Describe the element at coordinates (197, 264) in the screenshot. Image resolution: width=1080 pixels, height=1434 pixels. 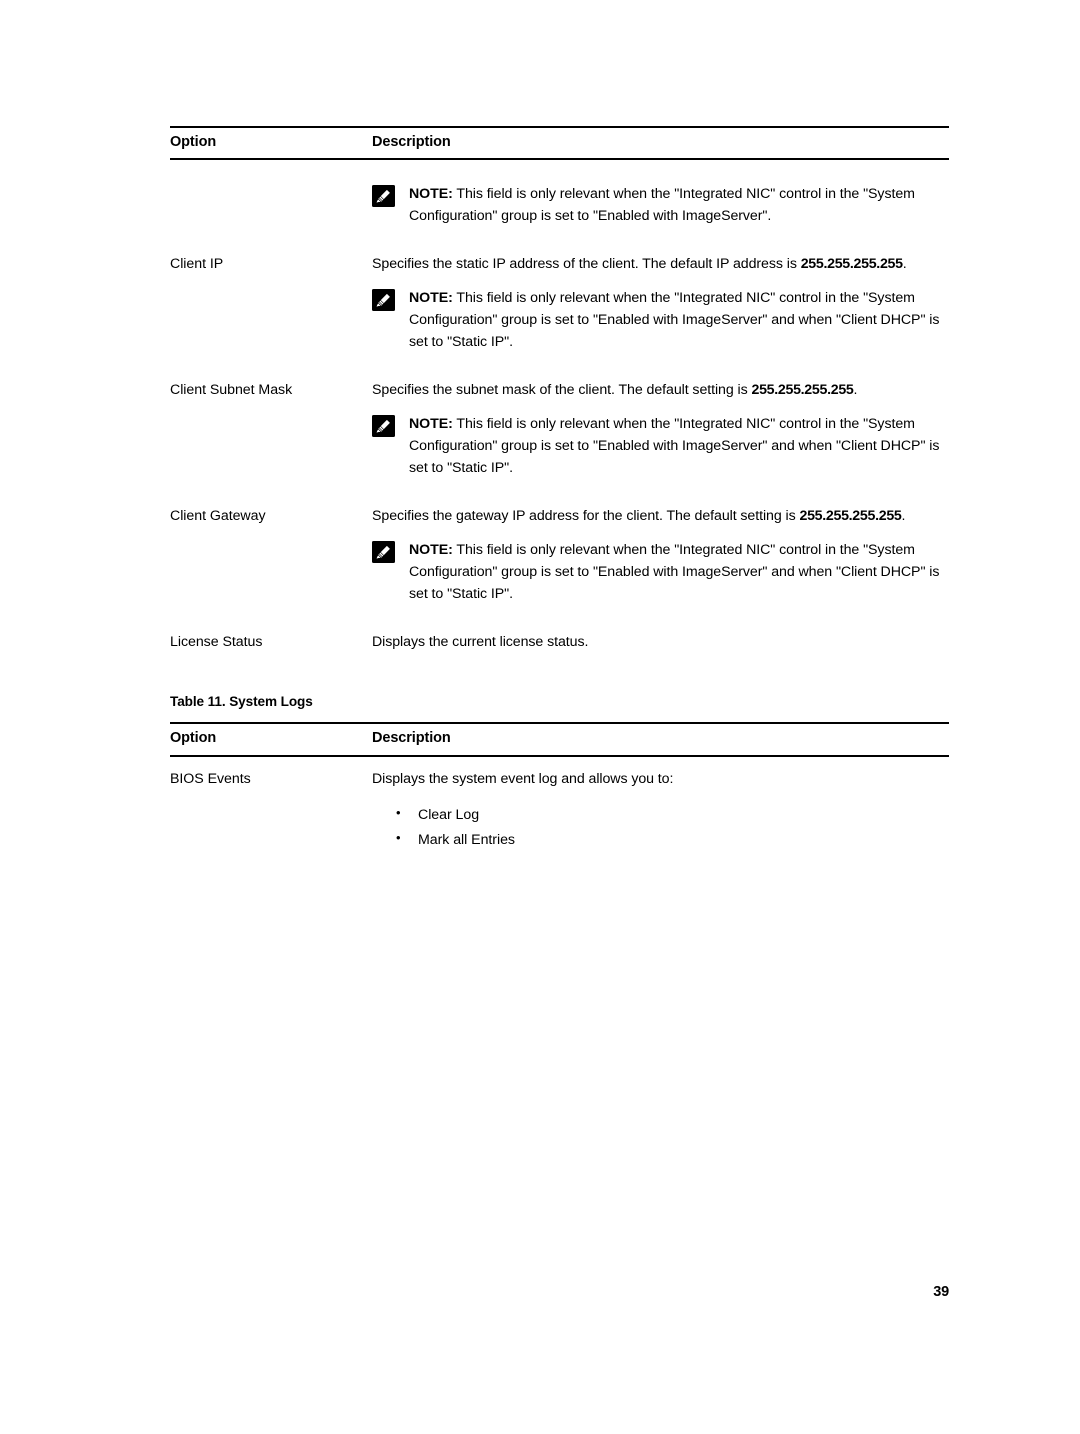
I see `option-cell-client-ip: Client IP` at that location.